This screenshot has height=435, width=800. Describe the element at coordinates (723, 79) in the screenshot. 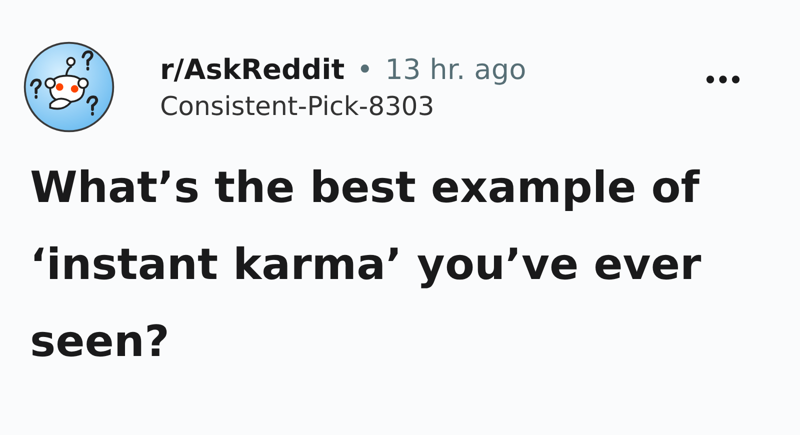

I see `more-options-icon` at that location.